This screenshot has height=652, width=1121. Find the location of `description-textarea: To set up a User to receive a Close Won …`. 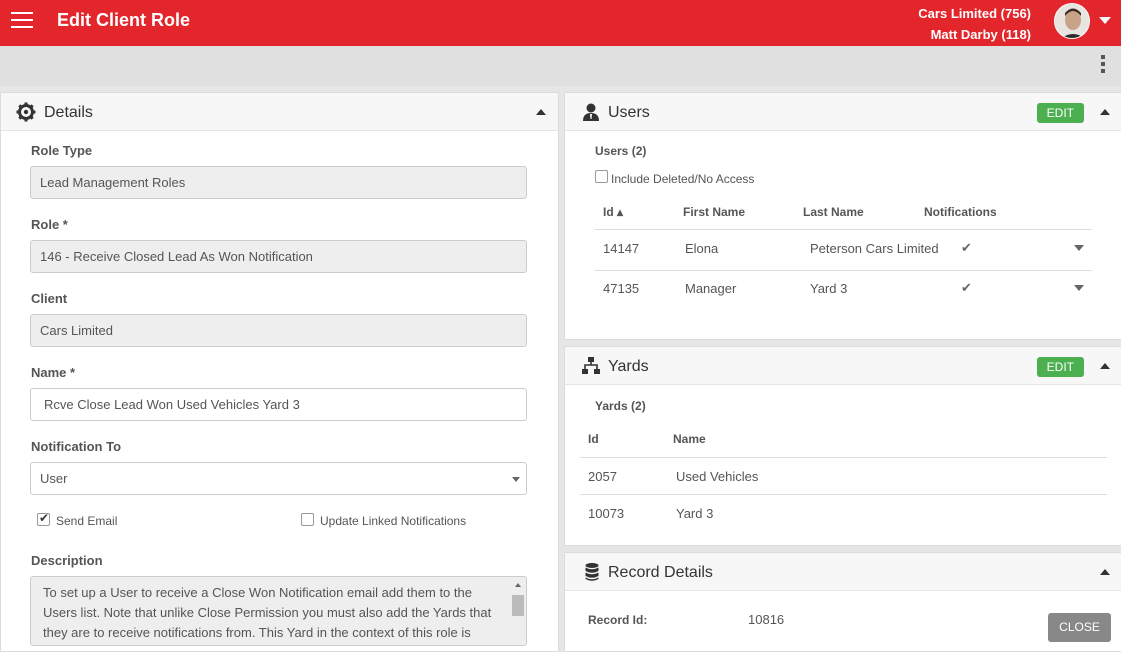

description-textarea: To set up a User to receive a Close Won … is located at coordinates (278, 611).